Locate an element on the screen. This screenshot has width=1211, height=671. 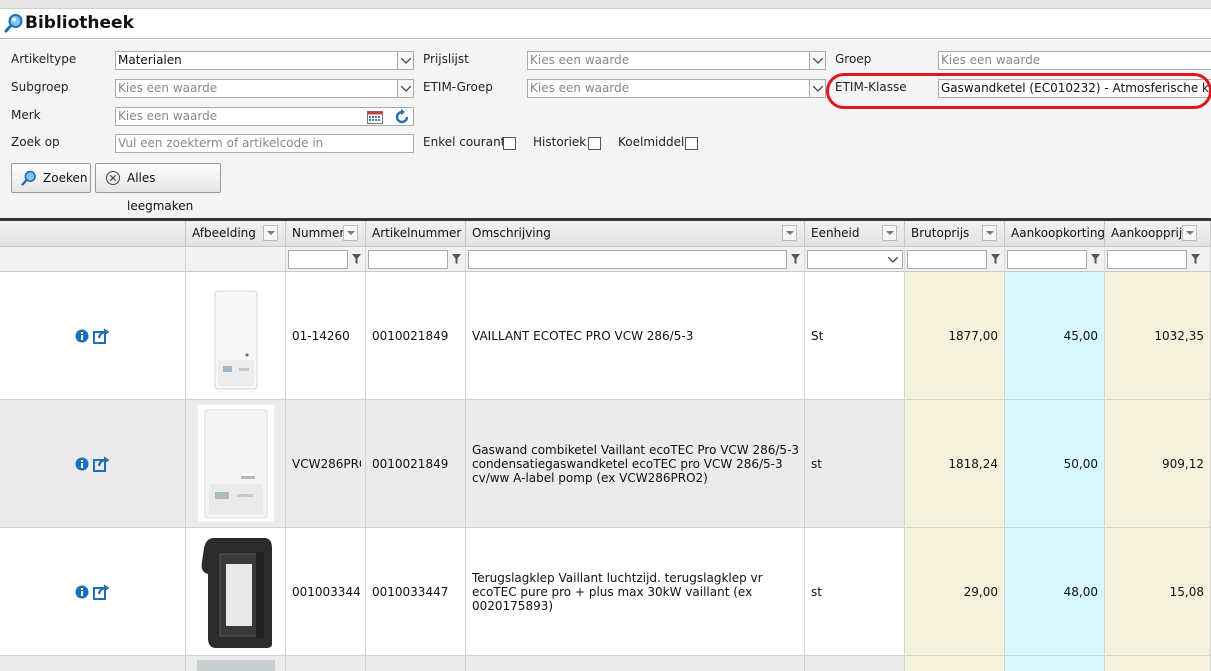
merk-placeholder: Kies een waarde is located at coordinates (168, 116).